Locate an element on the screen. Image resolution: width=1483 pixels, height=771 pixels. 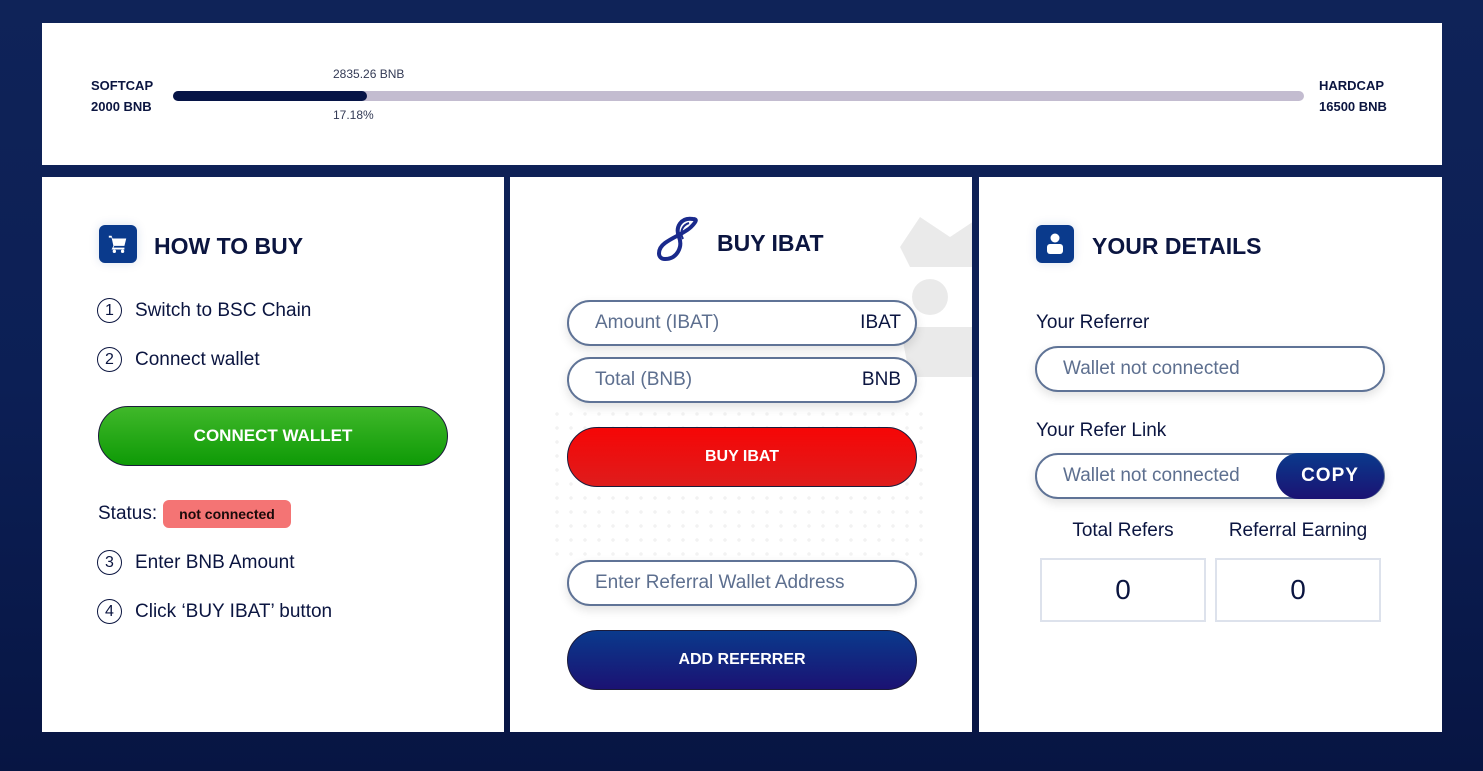
step-text: Click ‘BUY IBAT’ button is located at coordinates (234, 611).